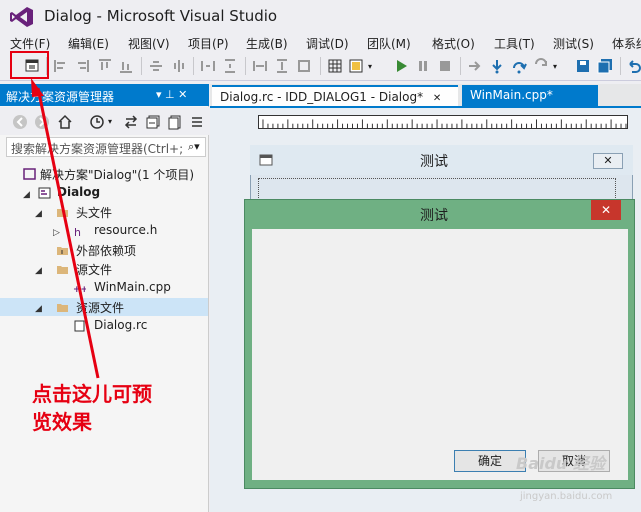 The height and width of the screenshot is (512, 641). What do you see at coordinates (423, 66) in the screenshot?
I see `pause-icon` at bounding box center [423, 66].